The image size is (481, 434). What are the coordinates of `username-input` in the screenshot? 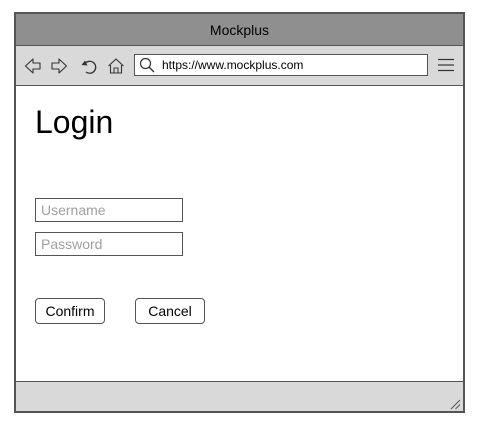 It's located at (109, 210).